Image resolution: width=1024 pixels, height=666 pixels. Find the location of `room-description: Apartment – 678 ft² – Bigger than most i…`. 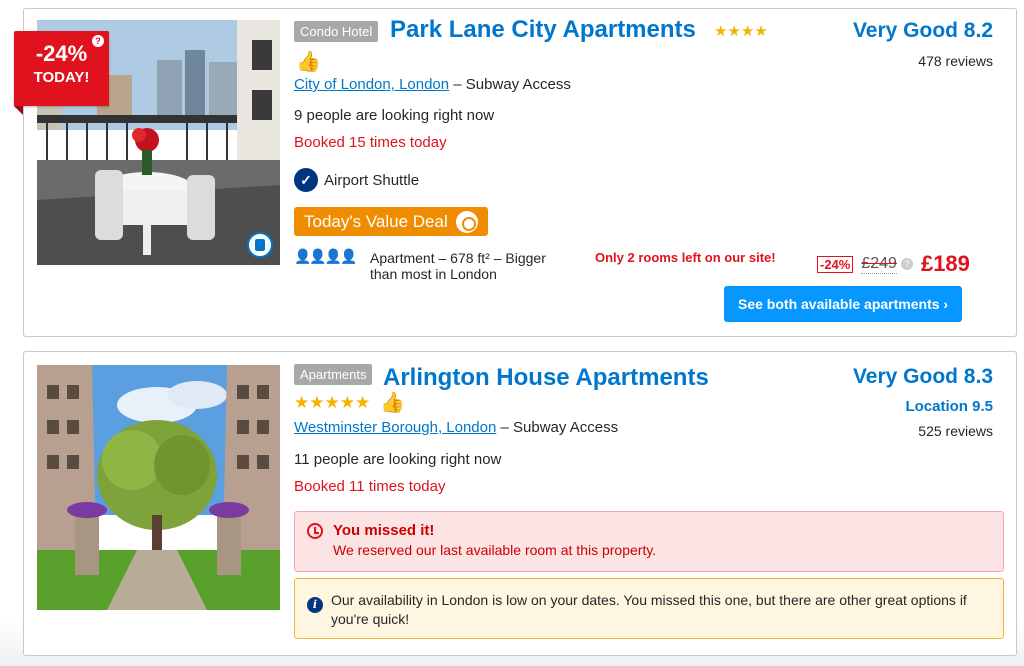

room-description: Apartment – 678 ft² – Bigger than most i… is located at coordinates (458, 266).